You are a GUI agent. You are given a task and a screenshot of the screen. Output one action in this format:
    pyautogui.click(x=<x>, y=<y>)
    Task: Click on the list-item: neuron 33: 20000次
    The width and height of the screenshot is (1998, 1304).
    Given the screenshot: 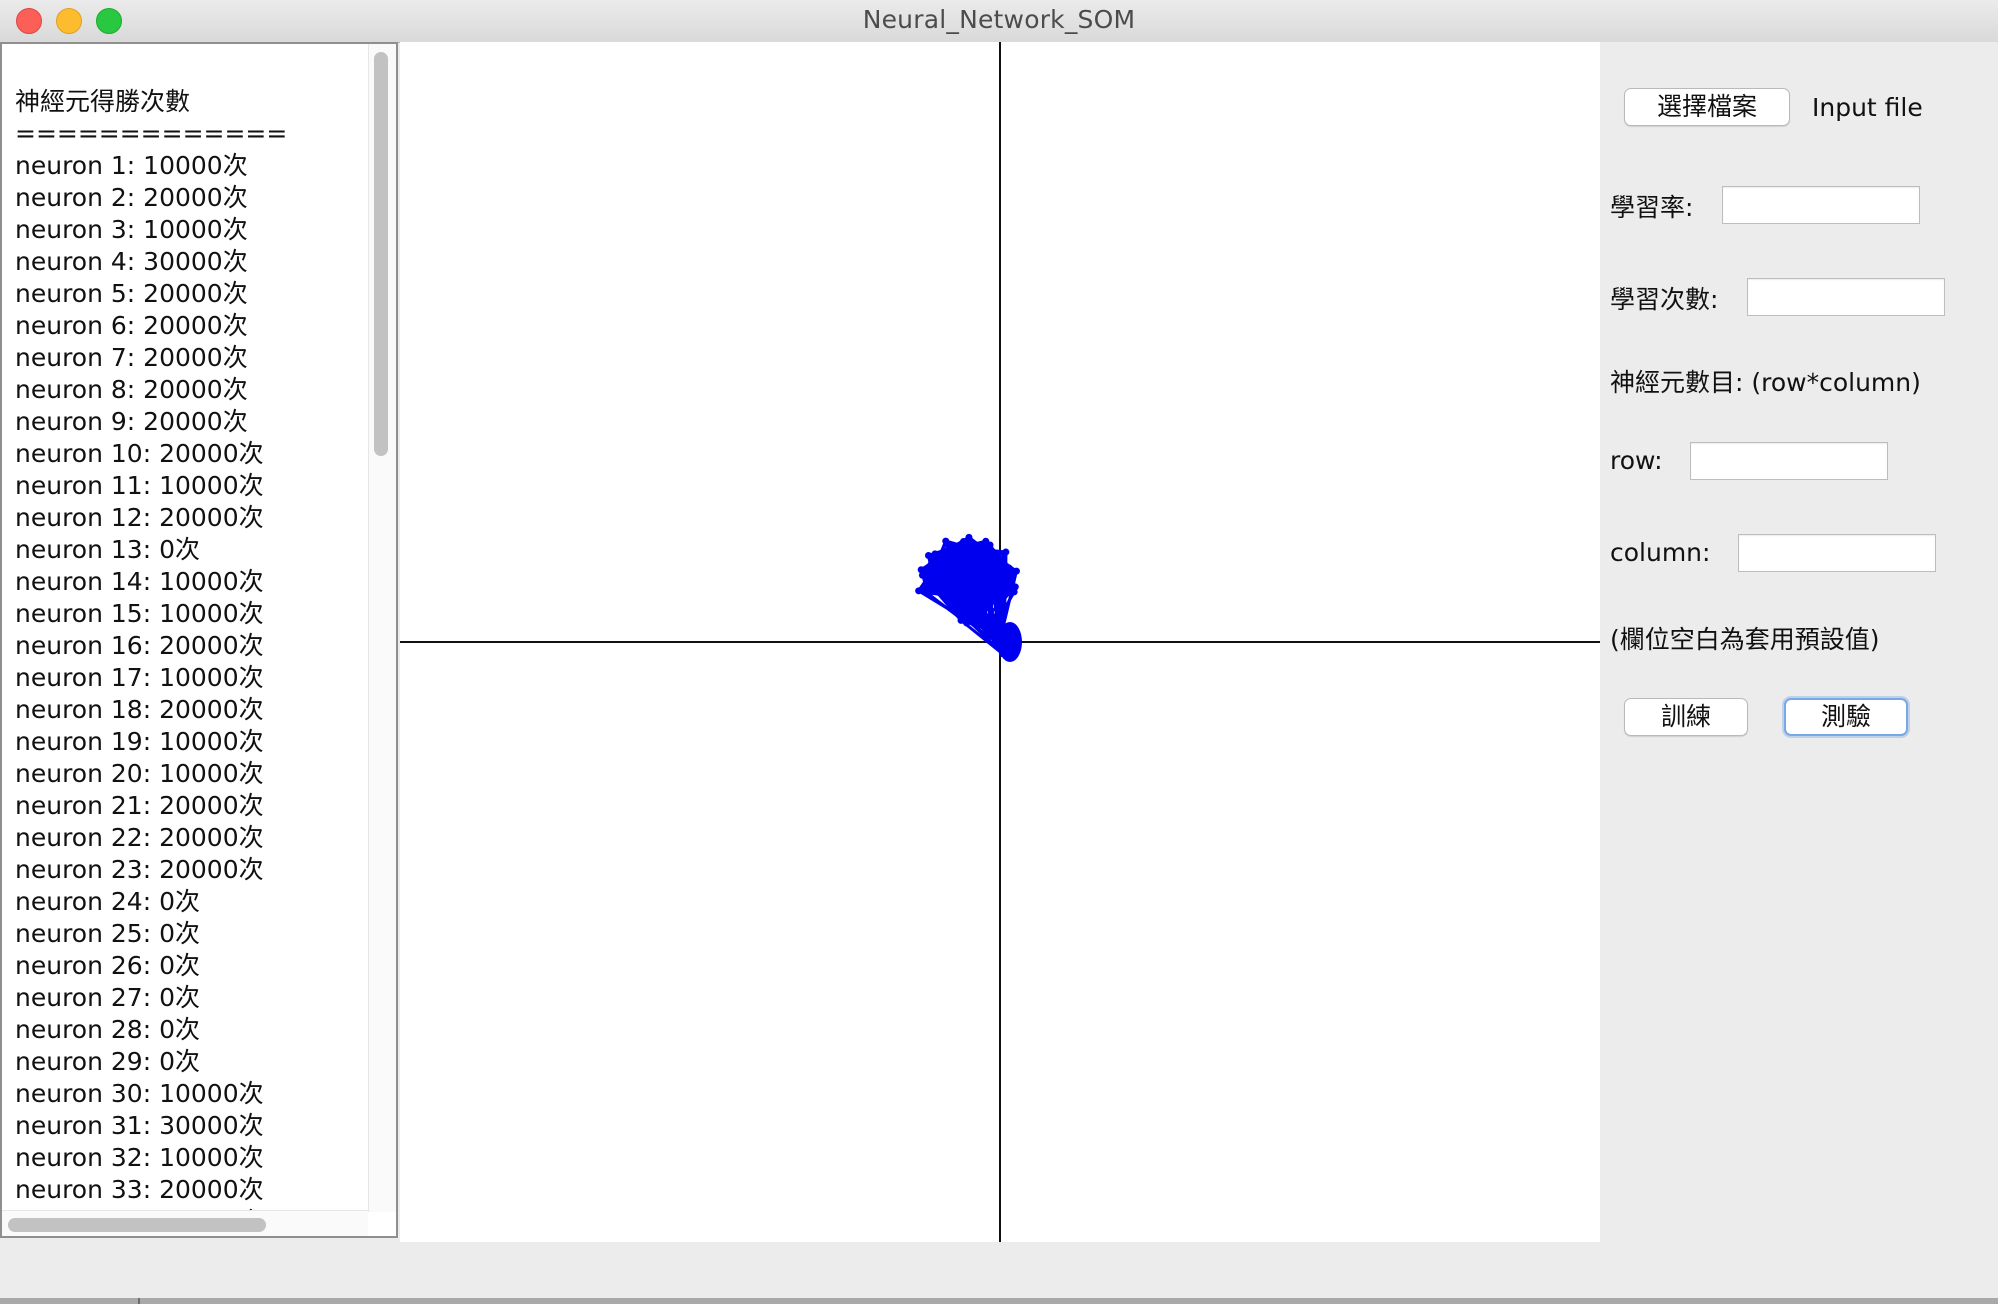 What is the action you would take?
    pyautogui.click(x=139, y=1189)
    